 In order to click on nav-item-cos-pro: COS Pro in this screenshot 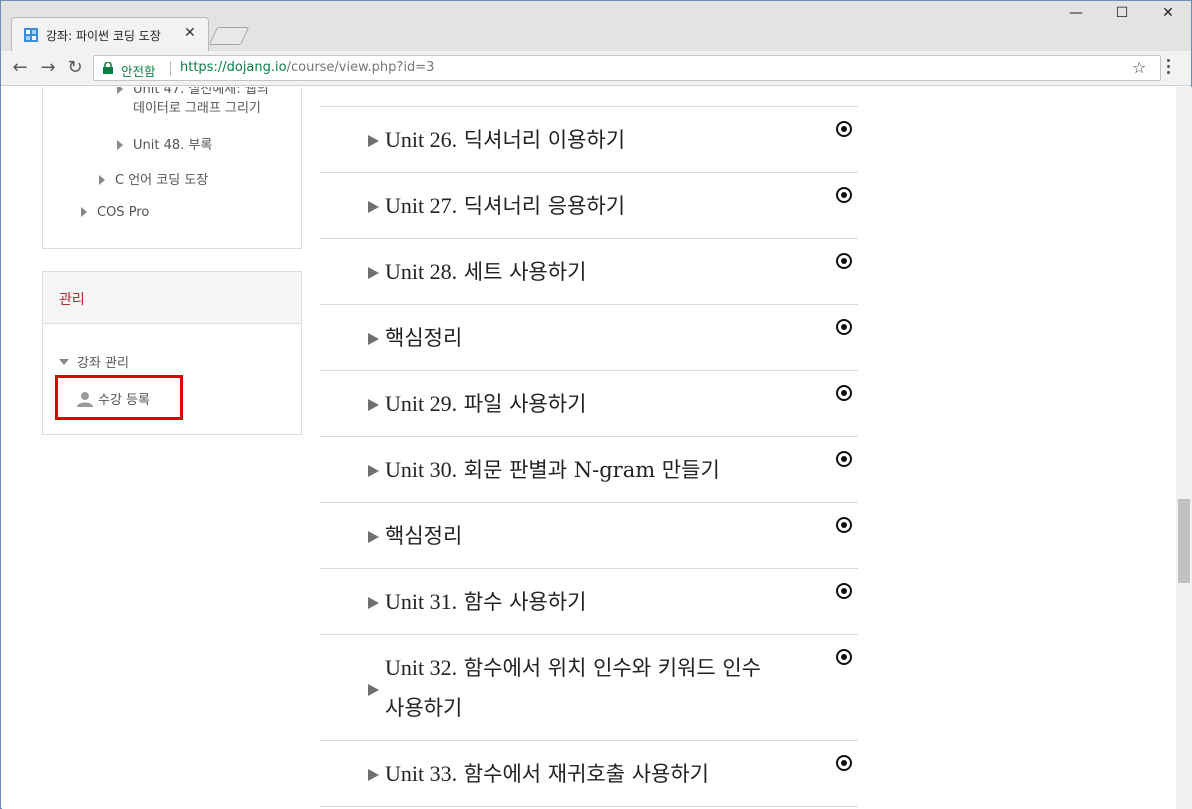, I will do `click(115, 212)`.